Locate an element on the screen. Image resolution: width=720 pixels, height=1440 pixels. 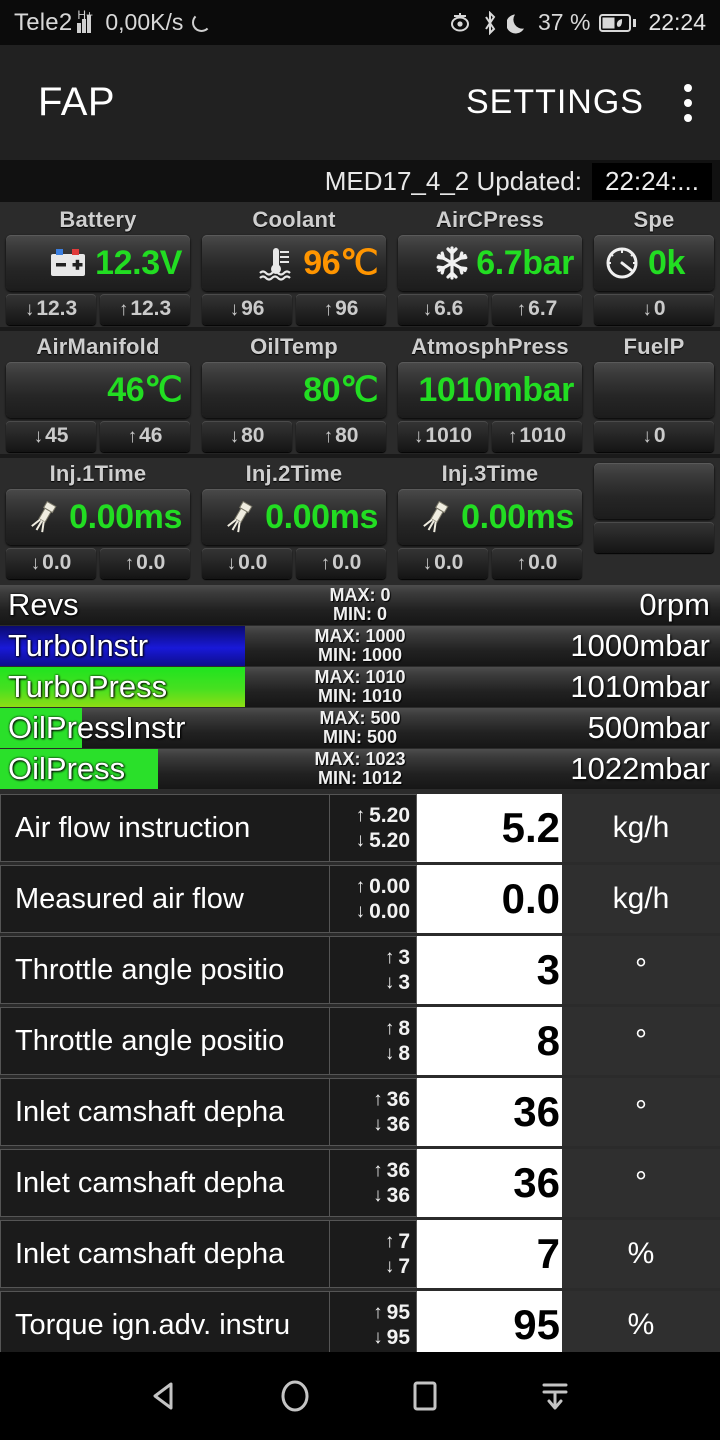
gauge-minmax: ↓96 ↑96 is located at coordinates (294, 309).